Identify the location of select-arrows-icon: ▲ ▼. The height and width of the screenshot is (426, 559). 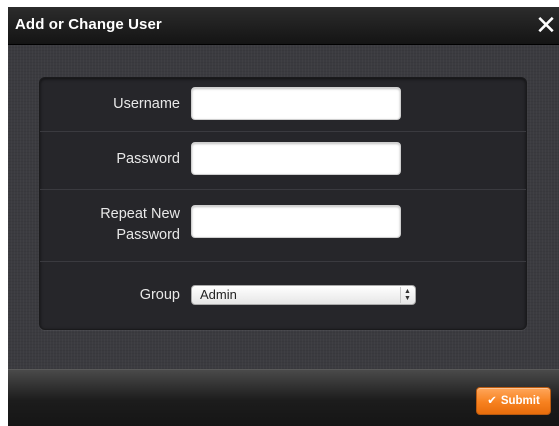
(407, 295).